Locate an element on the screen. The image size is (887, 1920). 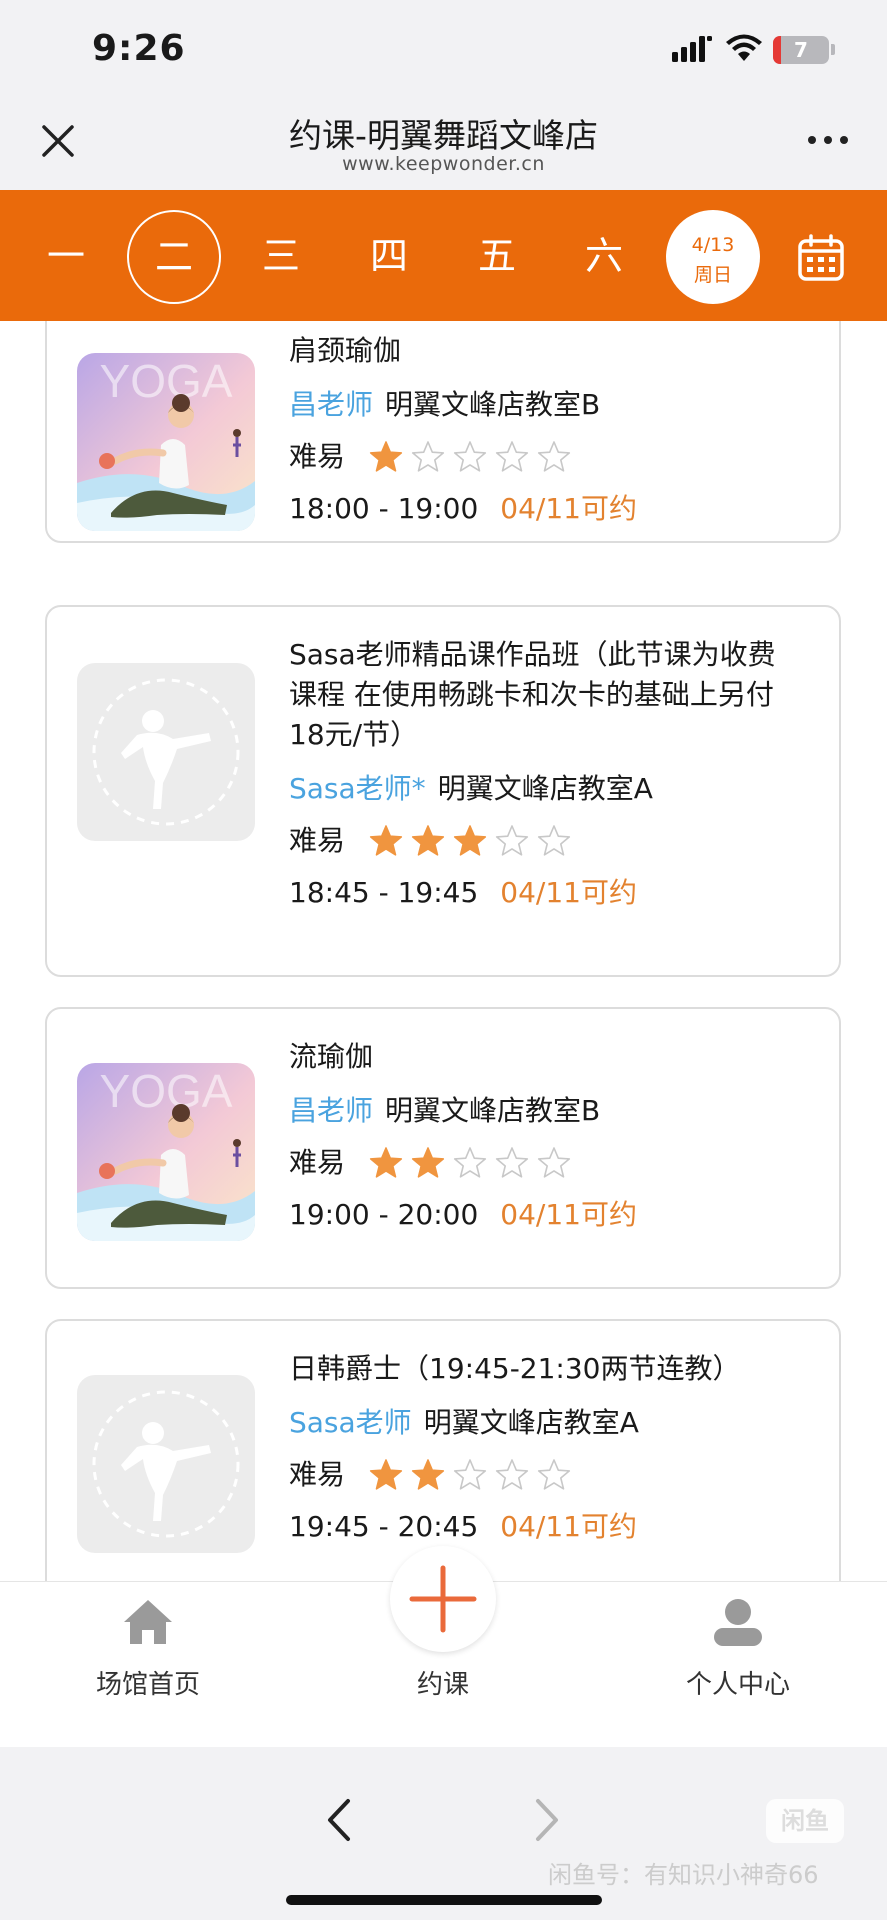
battery-icon: 7 is located at coordinates (801, 50).